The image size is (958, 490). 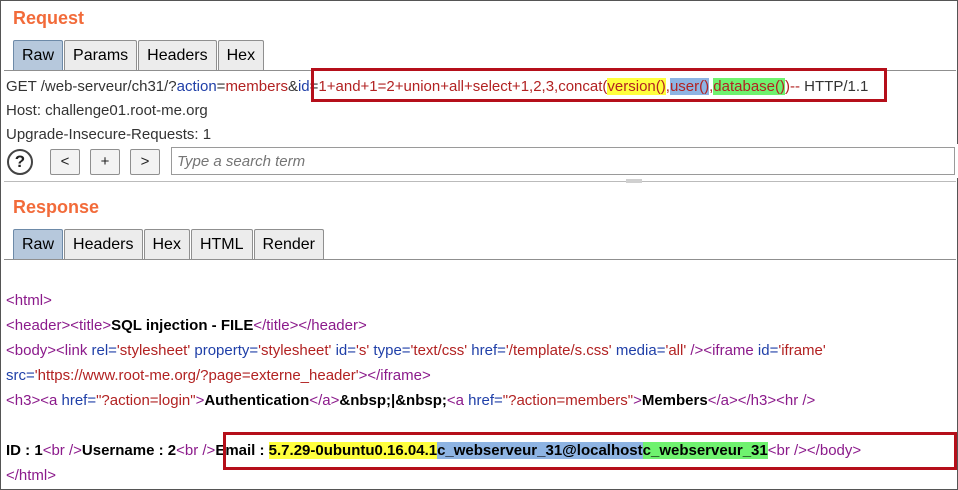 I want to click on html-tag: ></iframe>, so click(x=394, y=375).